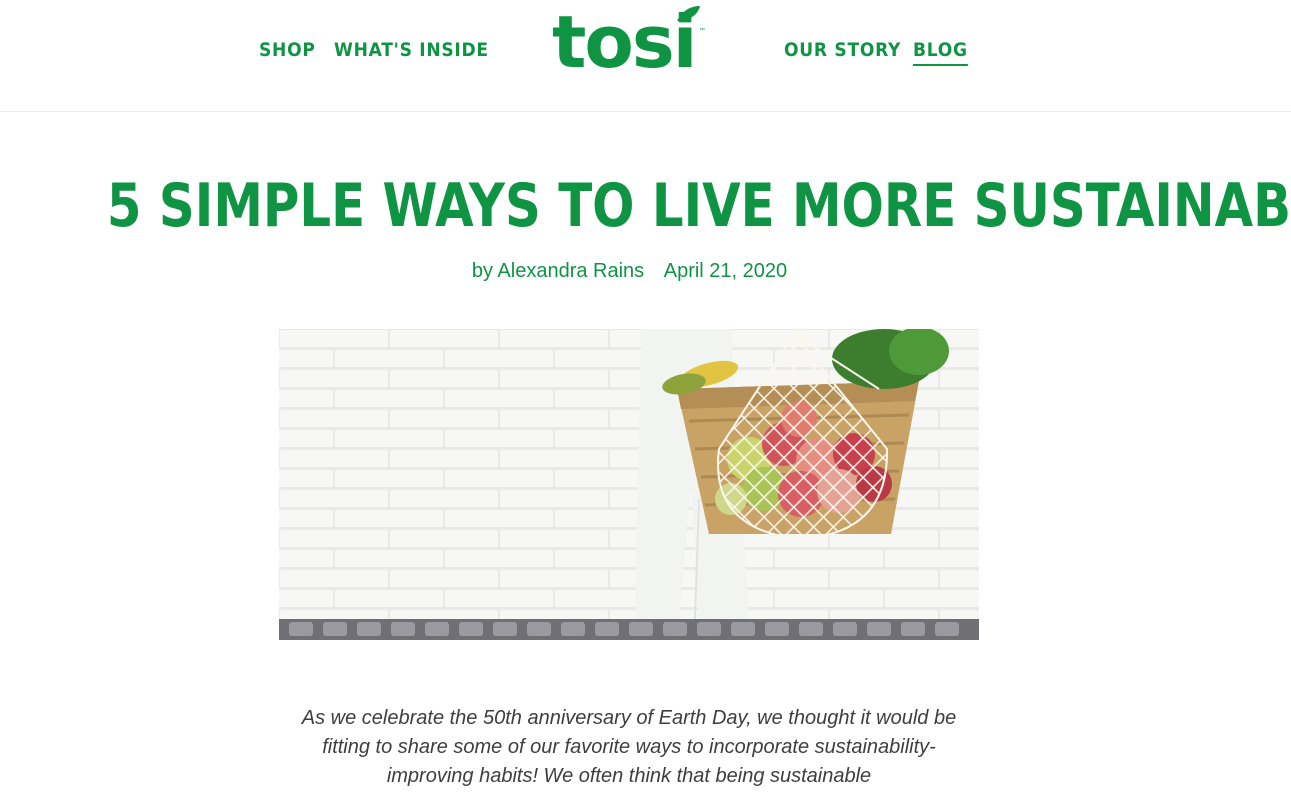  Describe the element at coordinates (688, 13) in the screenshot. I see `leaf-icon` at that location.